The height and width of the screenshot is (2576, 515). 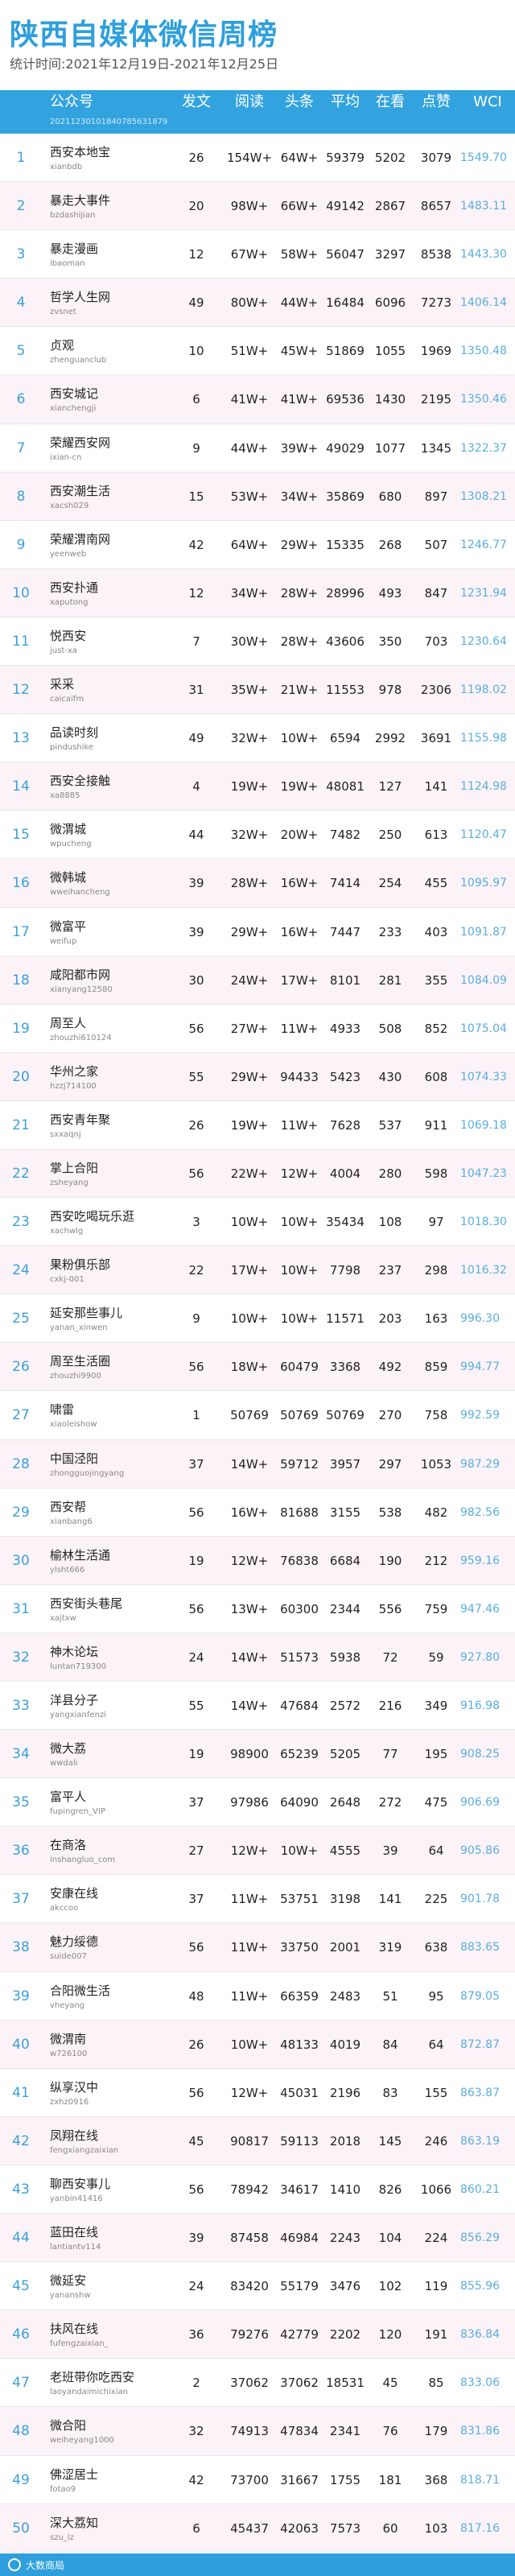 I want to click on table-row: 14 西安全接触 xa8885 4 19W+ 19W+ 48081 127 141 1124.98, so click(x=257, y=786).